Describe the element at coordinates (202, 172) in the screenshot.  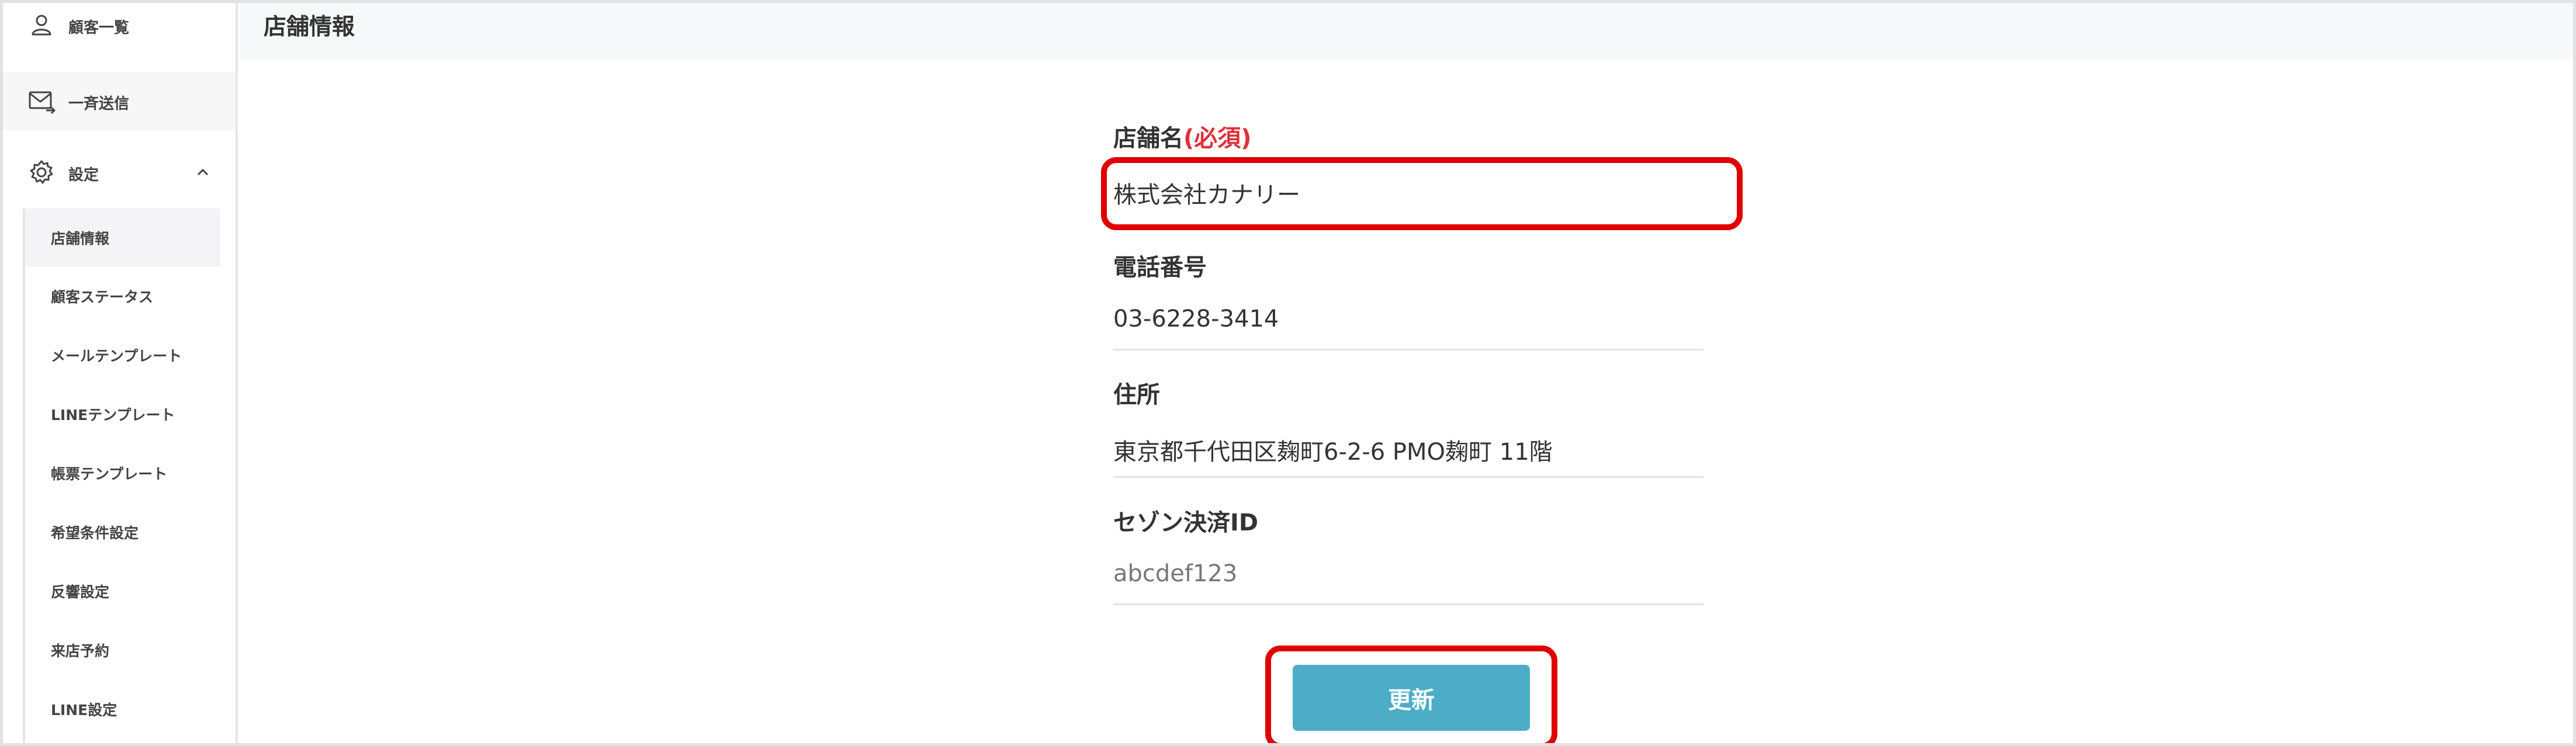
I see `chevron-up-icon` at that location.